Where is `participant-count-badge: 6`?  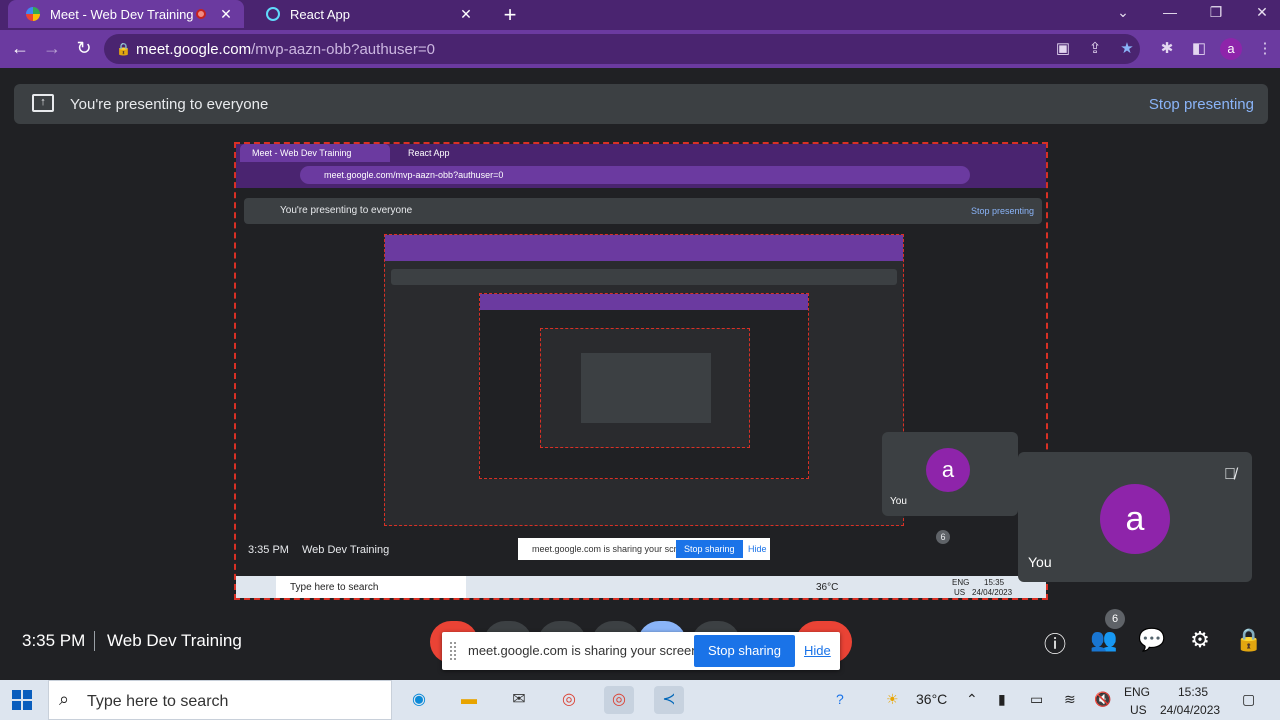
participant-count-badge: 6 is located at coordinates (1115, 619).